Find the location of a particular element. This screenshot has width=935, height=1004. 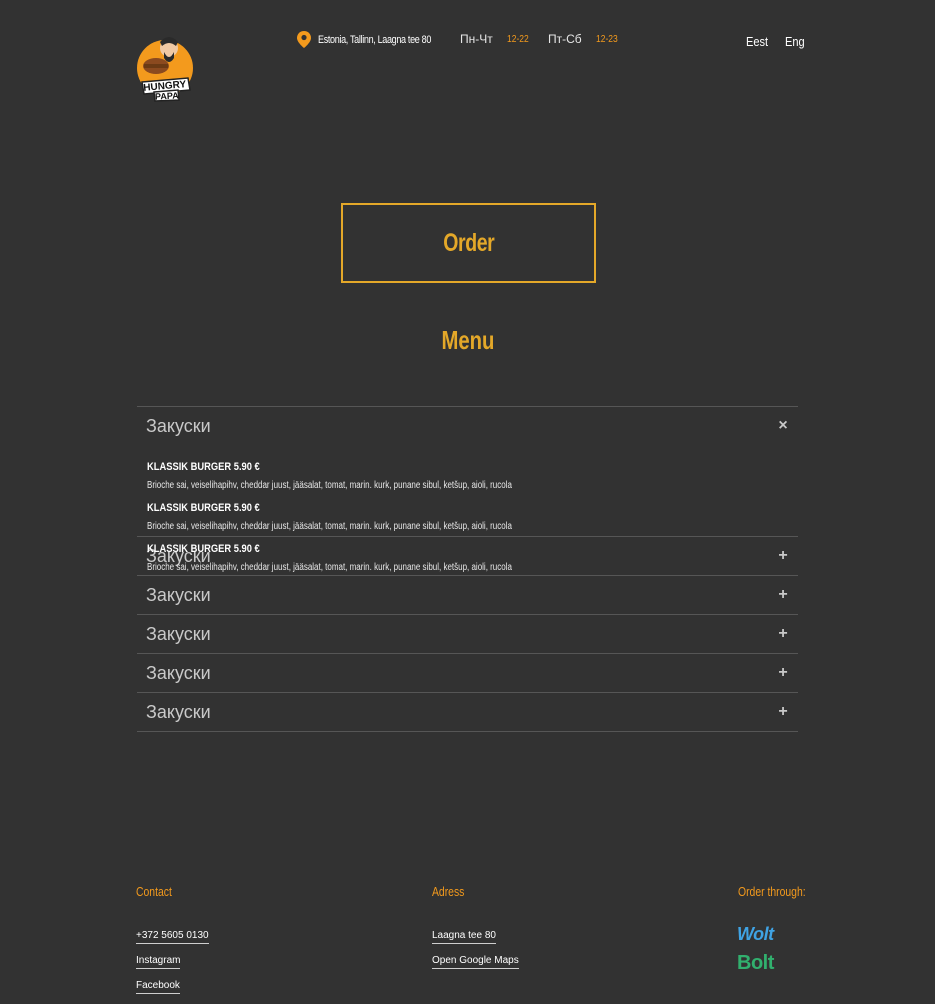

hungry-papa-logo: HUNGRY PAPA is located at coordinates (166, 66).